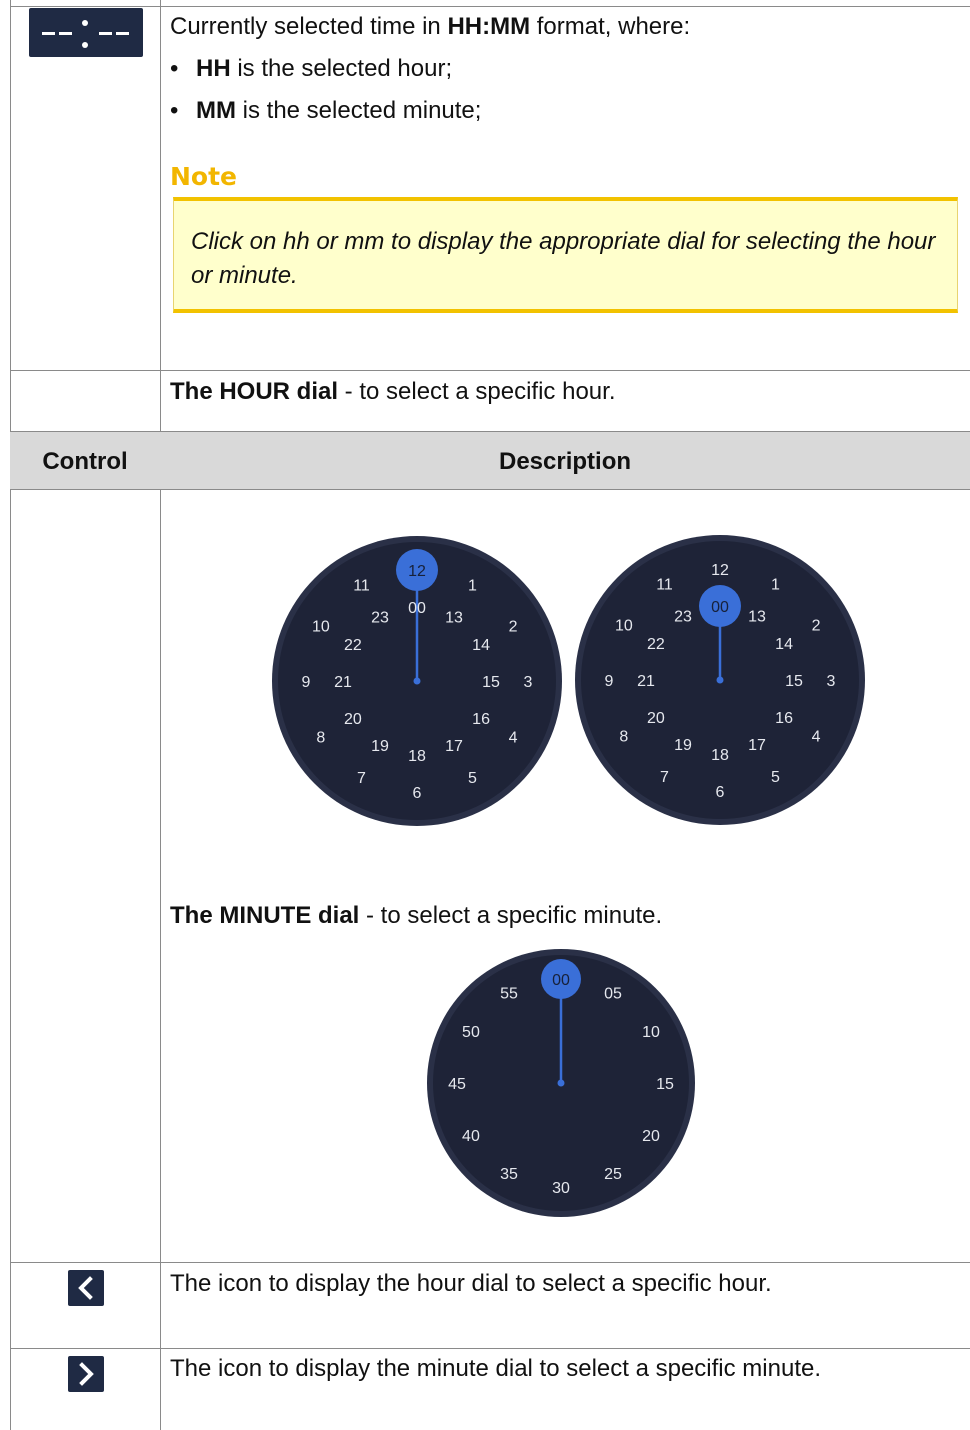 The height and width of the screenshot is (1430, 970). I want to click on caption-bold: The HOUR dial, so click(254, 391).